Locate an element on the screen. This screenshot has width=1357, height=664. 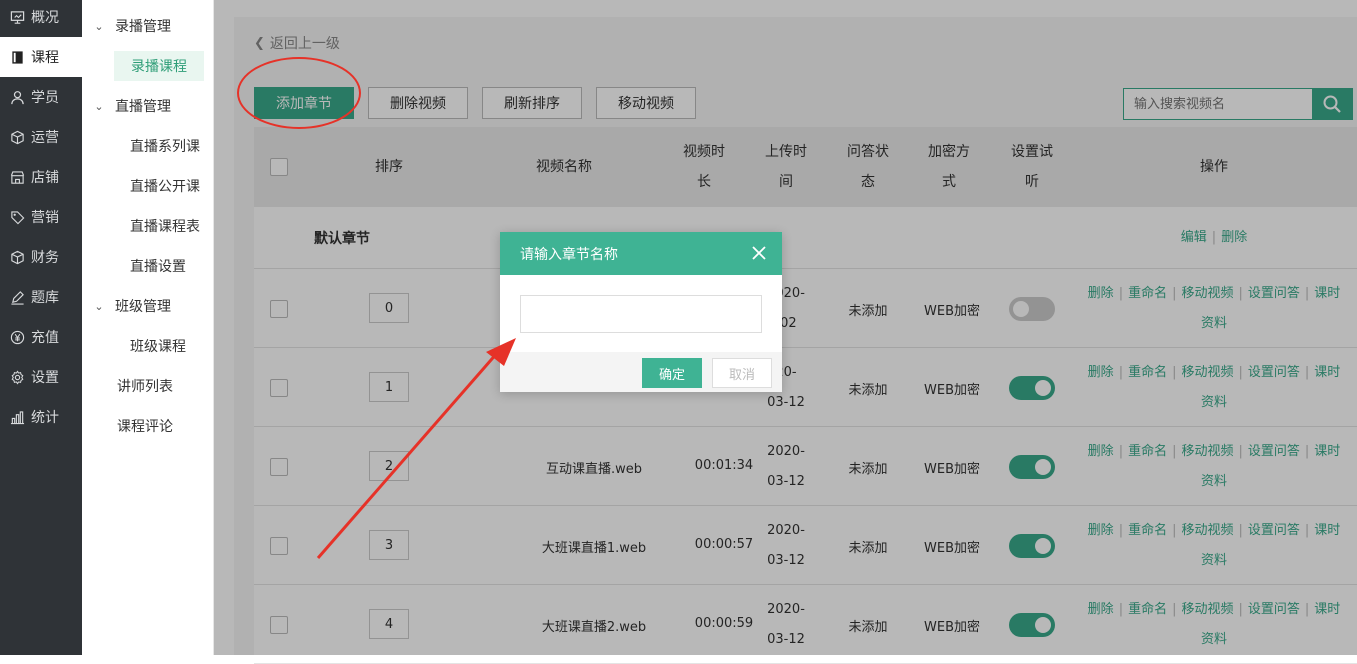
nav-item-settings: 设置 is located at coordinates (41, 377).